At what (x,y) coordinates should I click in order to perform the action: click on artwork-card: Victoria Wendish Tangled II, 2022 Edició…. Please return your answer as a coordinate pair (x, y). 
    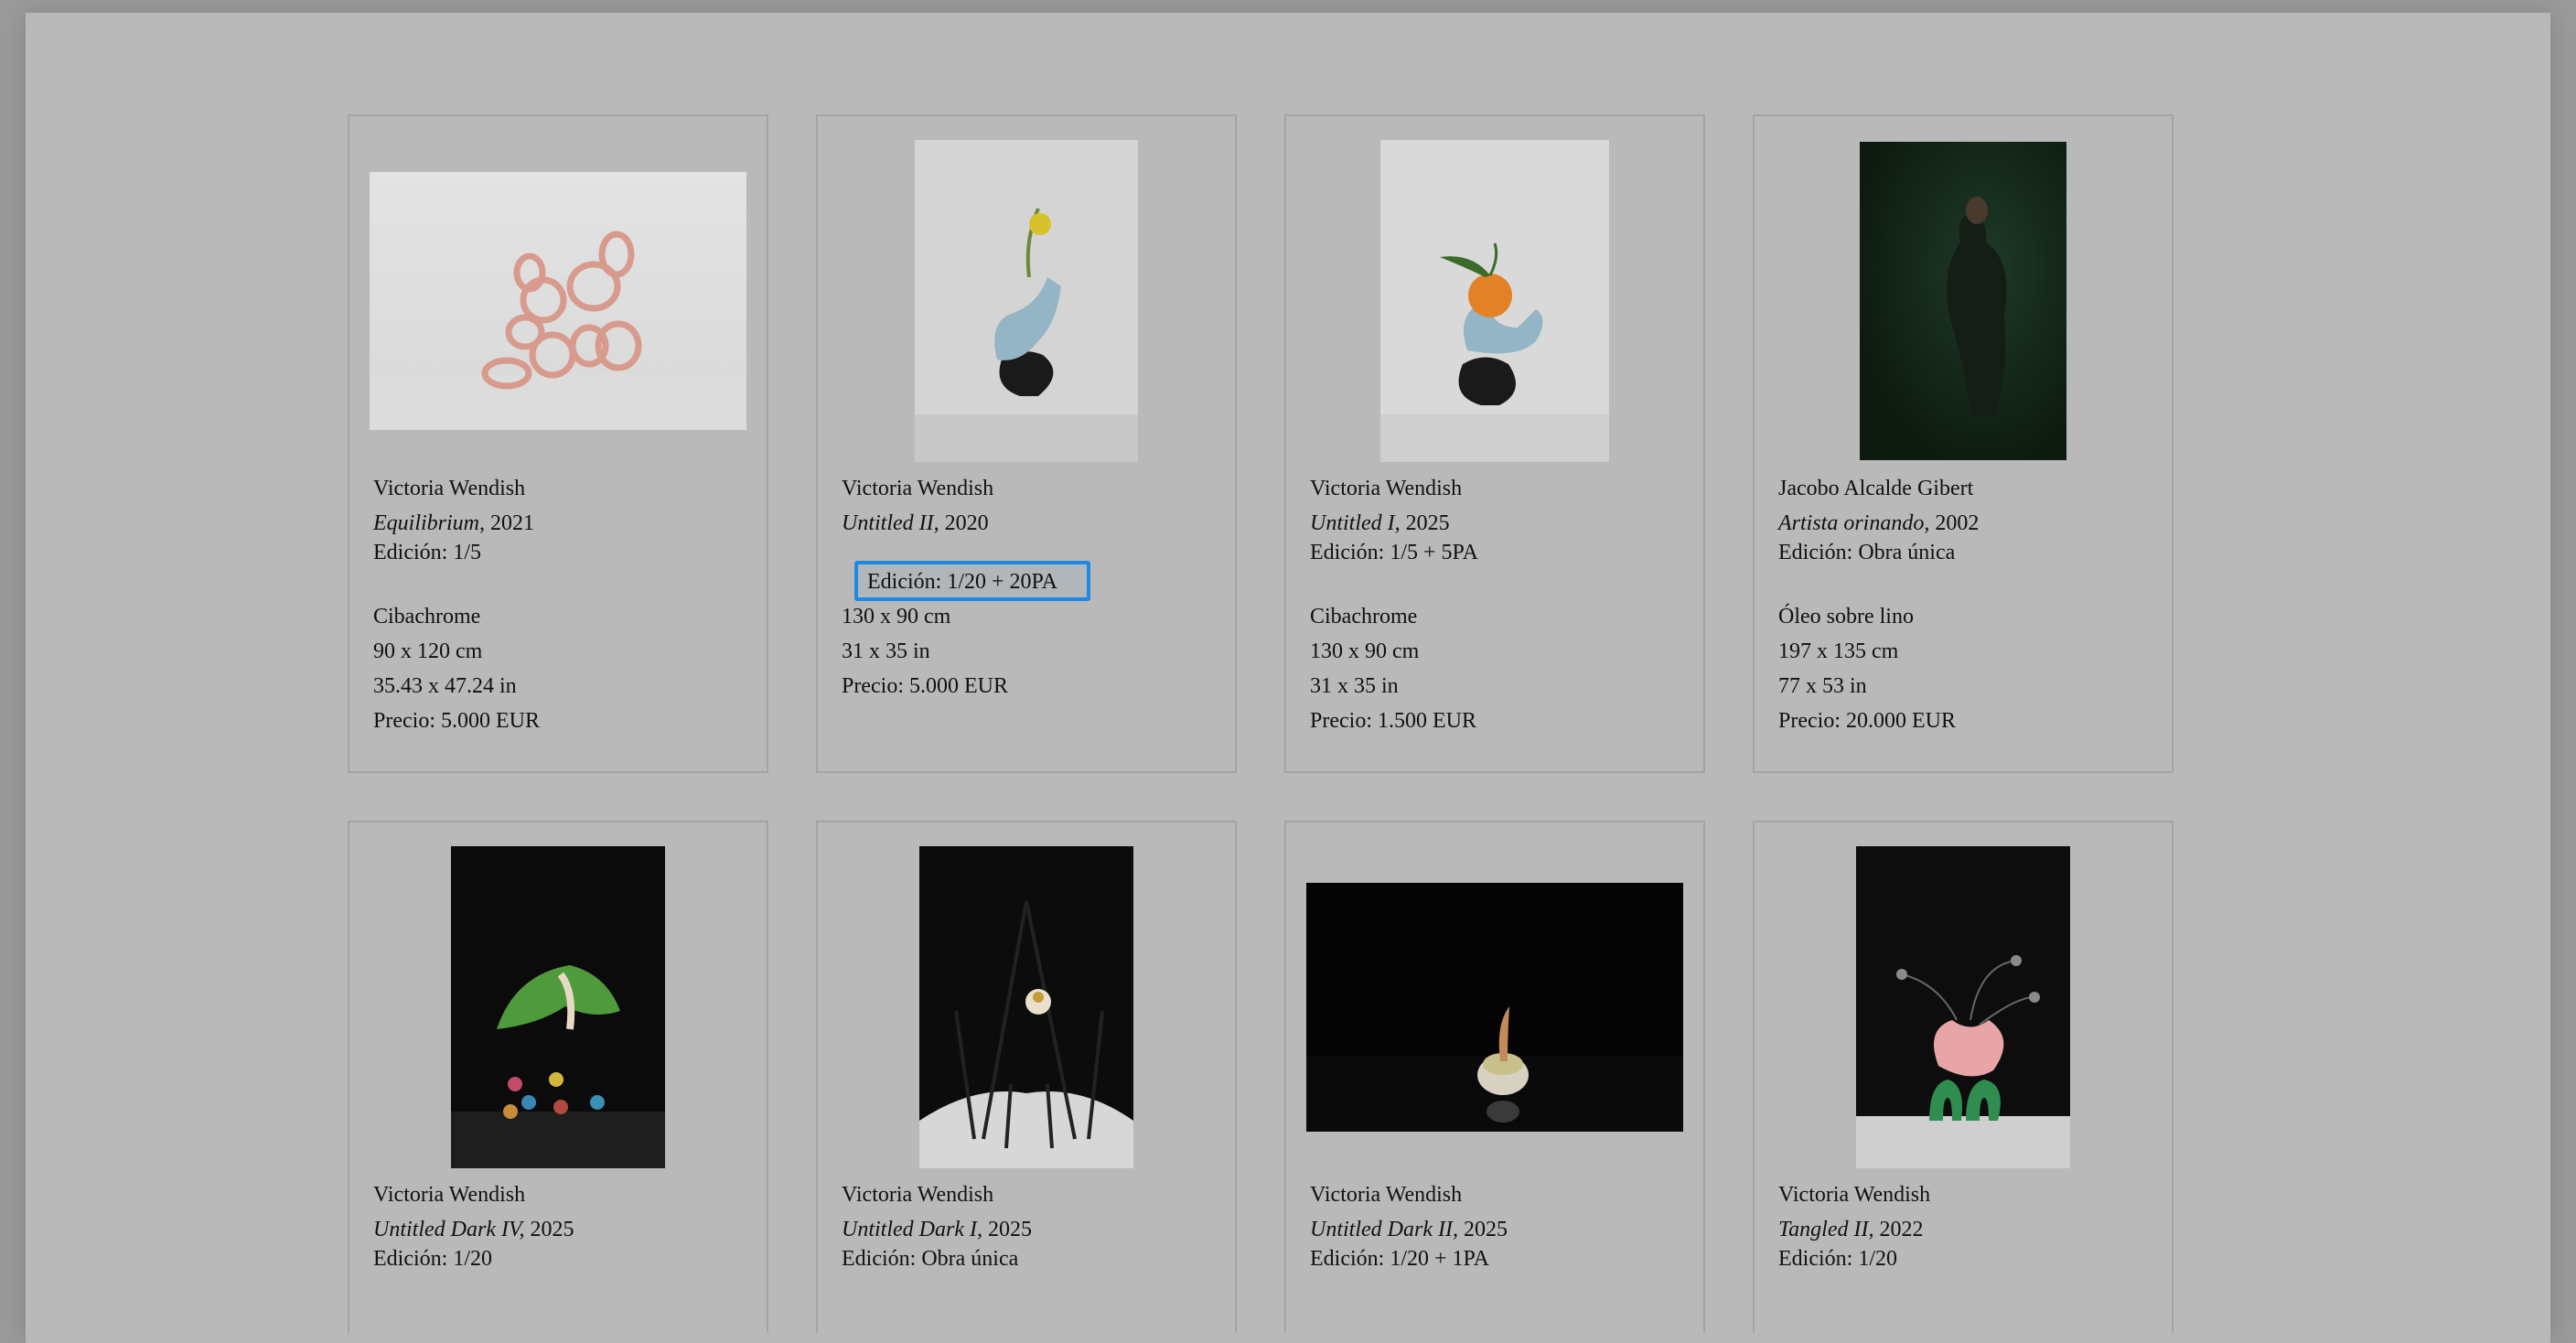
    Looking at the image, I should click on (1964, 1077).